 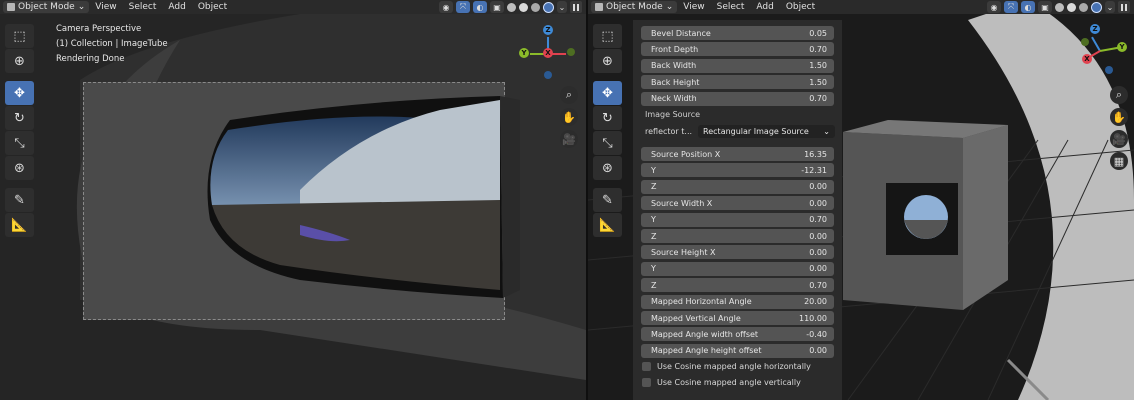 What do you see at coordinates (737, 219) in the screenshot?
I see `property-field: Y 0.70` at bounding box center [737, 219].